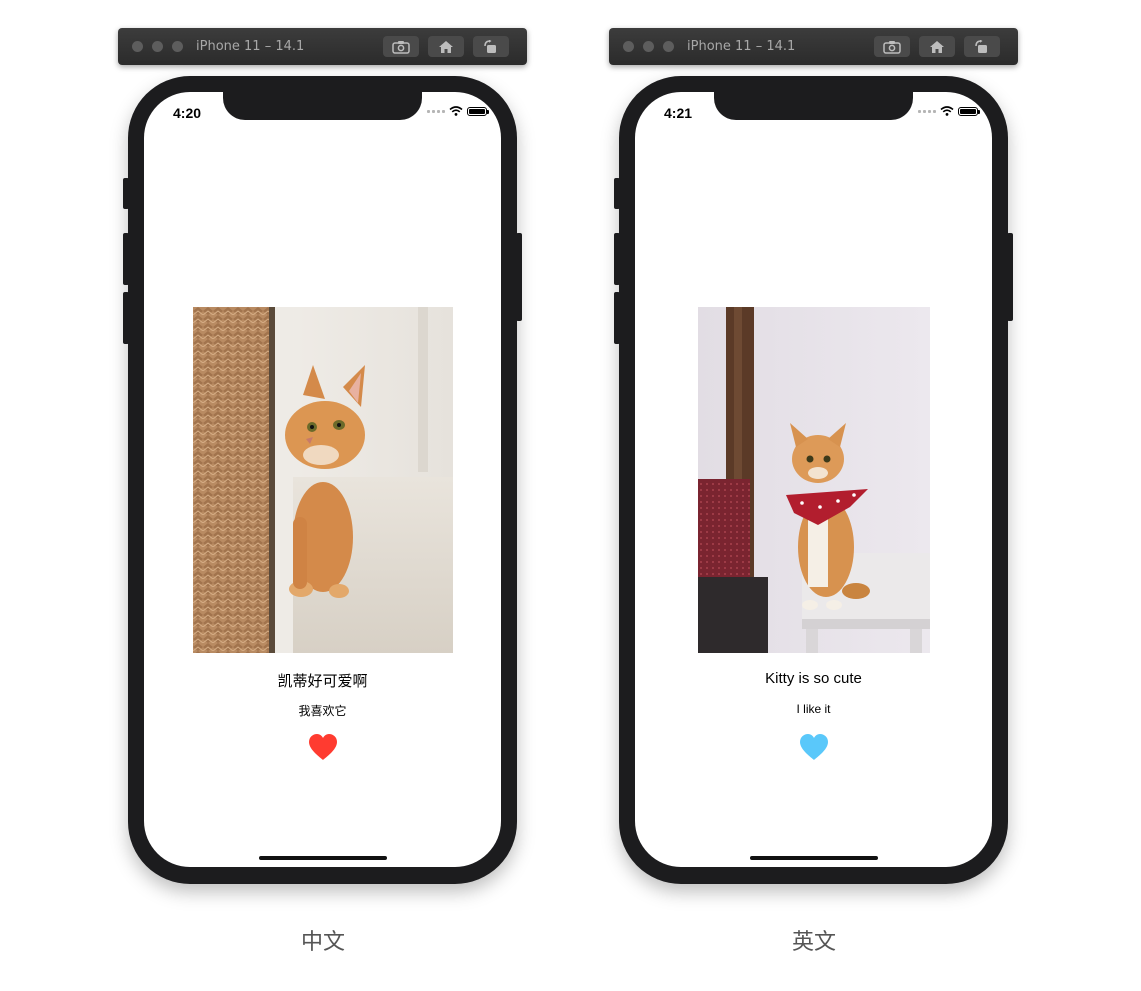 This screenshot has width=1141, height=991. Describe the element at coordinates (678, 113) in the screenshot. I see `status-time: 4:21` at that location.